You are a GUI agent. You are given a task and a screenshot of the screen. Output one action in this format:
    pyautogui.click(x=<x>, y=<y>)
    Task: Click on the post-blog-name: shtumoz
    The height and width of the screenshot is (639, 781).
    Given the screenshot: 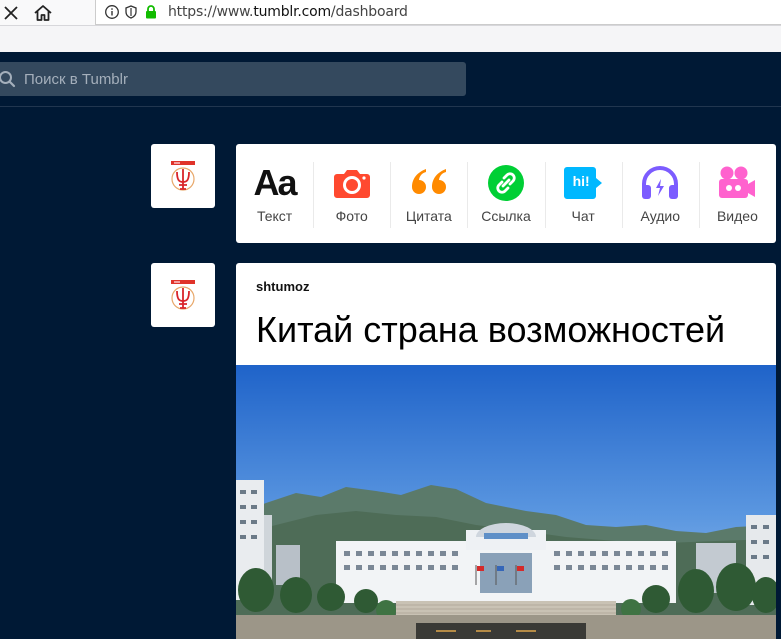 What is the action you would take?
    pyautogui.click(x=282, y=286)
    